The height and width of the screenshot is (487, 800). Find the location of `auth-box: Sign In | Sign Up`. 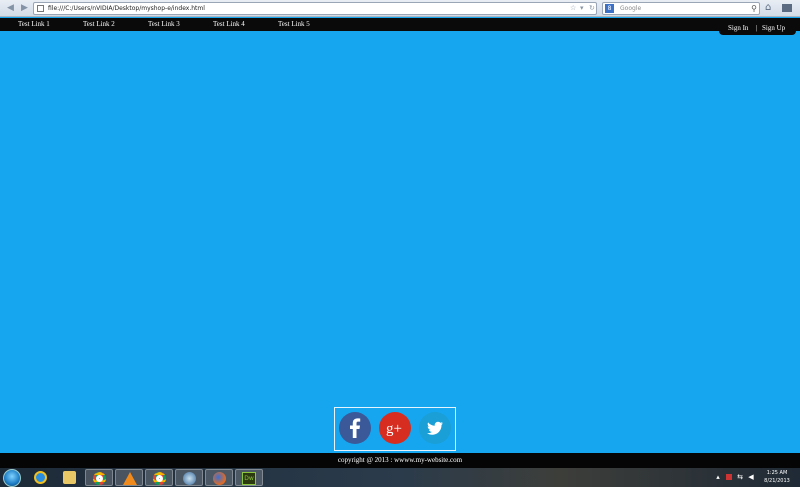

auth-box: Sign In | Sign Up is located at coordinates (757, 26).